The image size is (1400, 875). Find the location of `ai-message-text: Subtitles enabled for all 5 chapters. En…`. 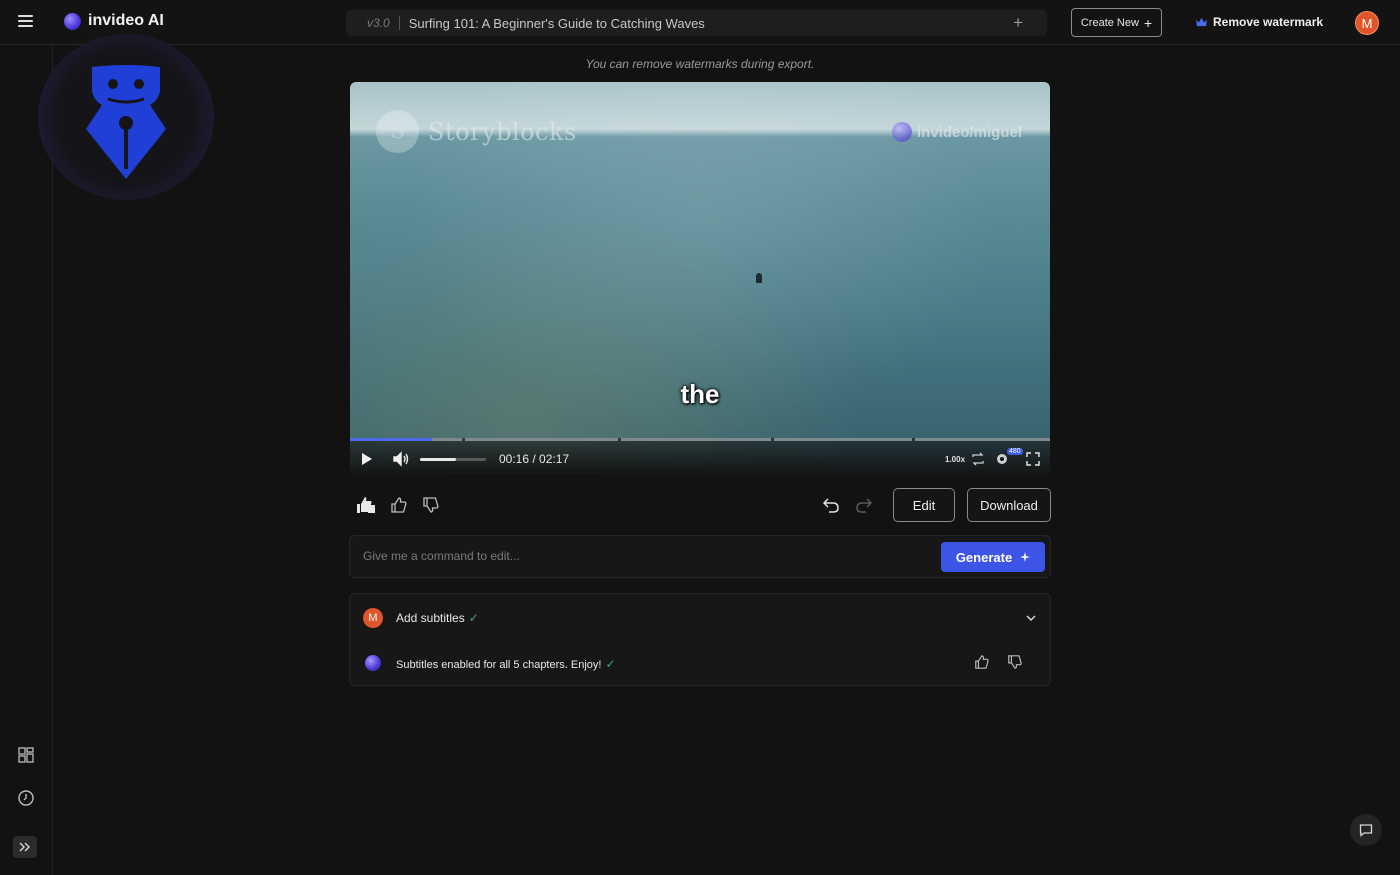

ai-message-text: Subtitles enabled for all 5 chapters. En… is located at coordinates (499, 665).